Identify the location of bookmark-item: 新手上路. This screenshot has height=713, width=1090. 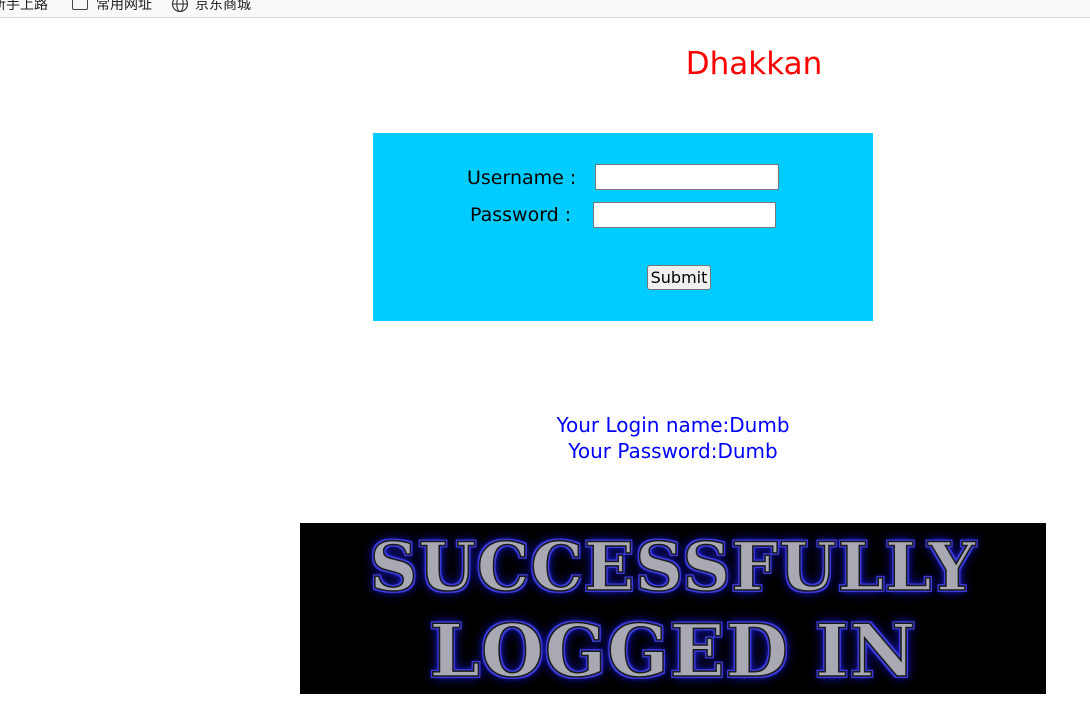
(24, 7).